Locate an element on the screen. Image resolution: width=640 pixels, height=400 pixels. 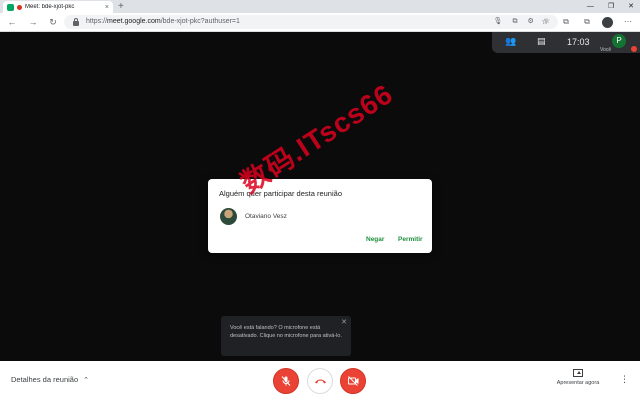
profile-avatar-icon is located at coordinates (607, 22).